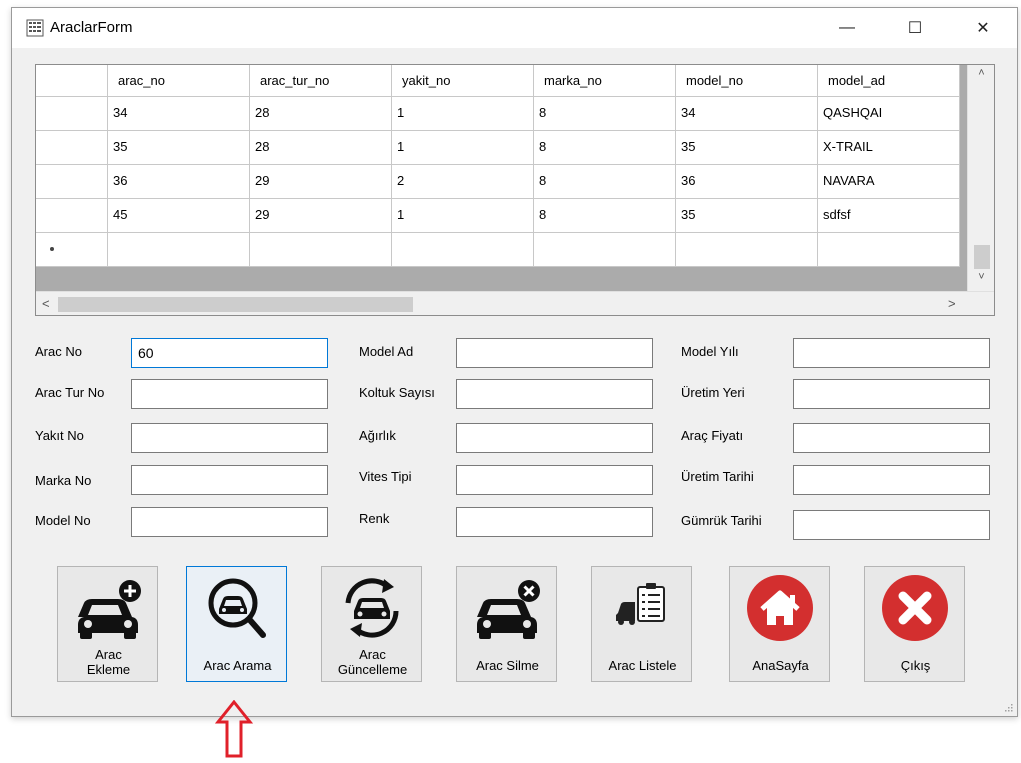 The image size is (1021, 763). I want to click on column-header: arac_no, so click(179, 81).